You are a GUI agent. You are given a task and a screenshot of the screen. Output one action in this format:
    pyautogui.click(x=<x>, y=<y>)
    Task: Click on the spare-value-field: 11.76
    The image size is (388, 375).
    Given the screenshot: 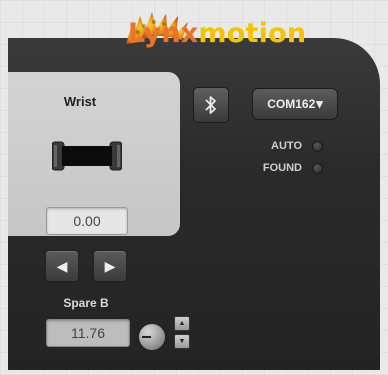 What is the action you would take?
    pyautogui.click(x=88, y=333)
    